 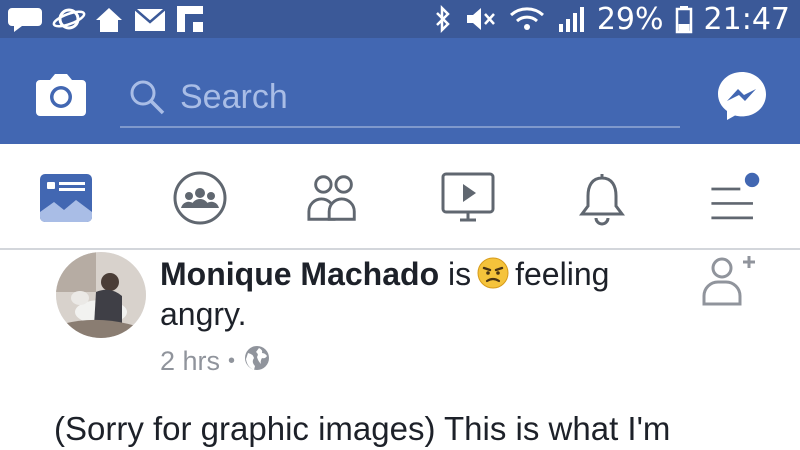 I want to click on author-name: Monique Machado, so click(x=299, y=274).